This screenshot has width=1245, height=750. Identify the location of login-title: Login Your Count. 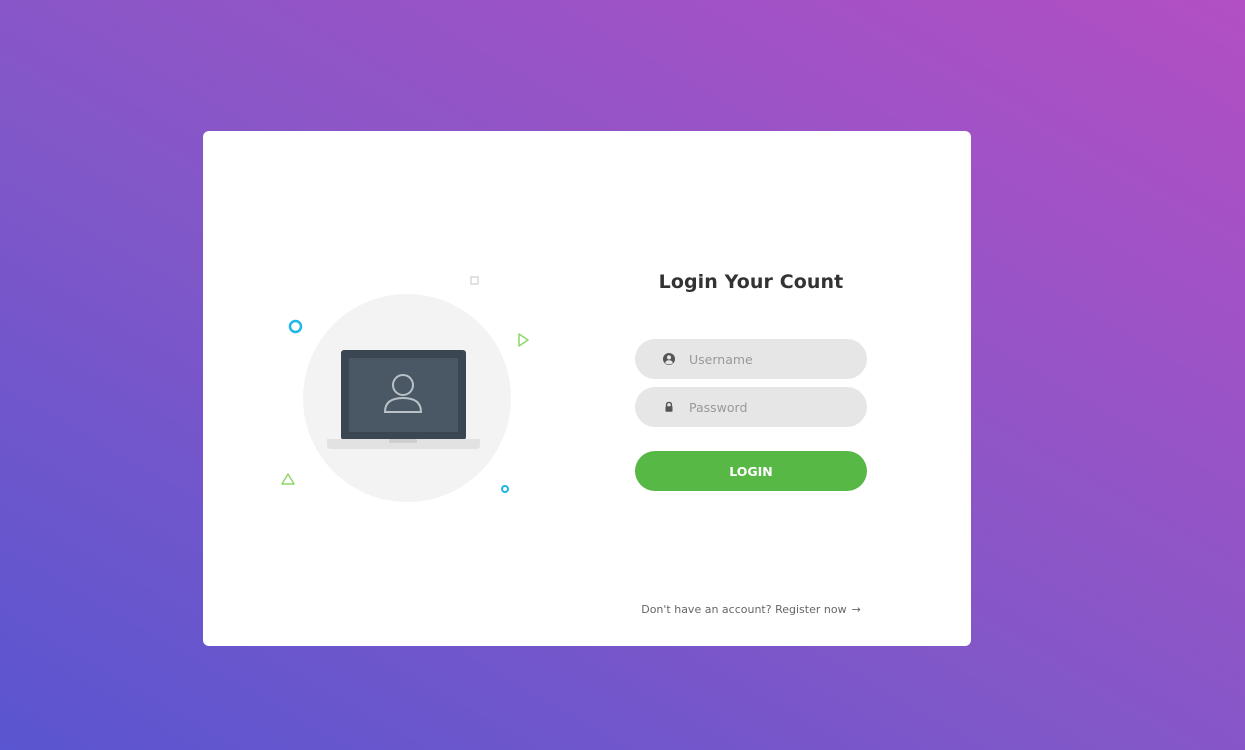
(751, 282).